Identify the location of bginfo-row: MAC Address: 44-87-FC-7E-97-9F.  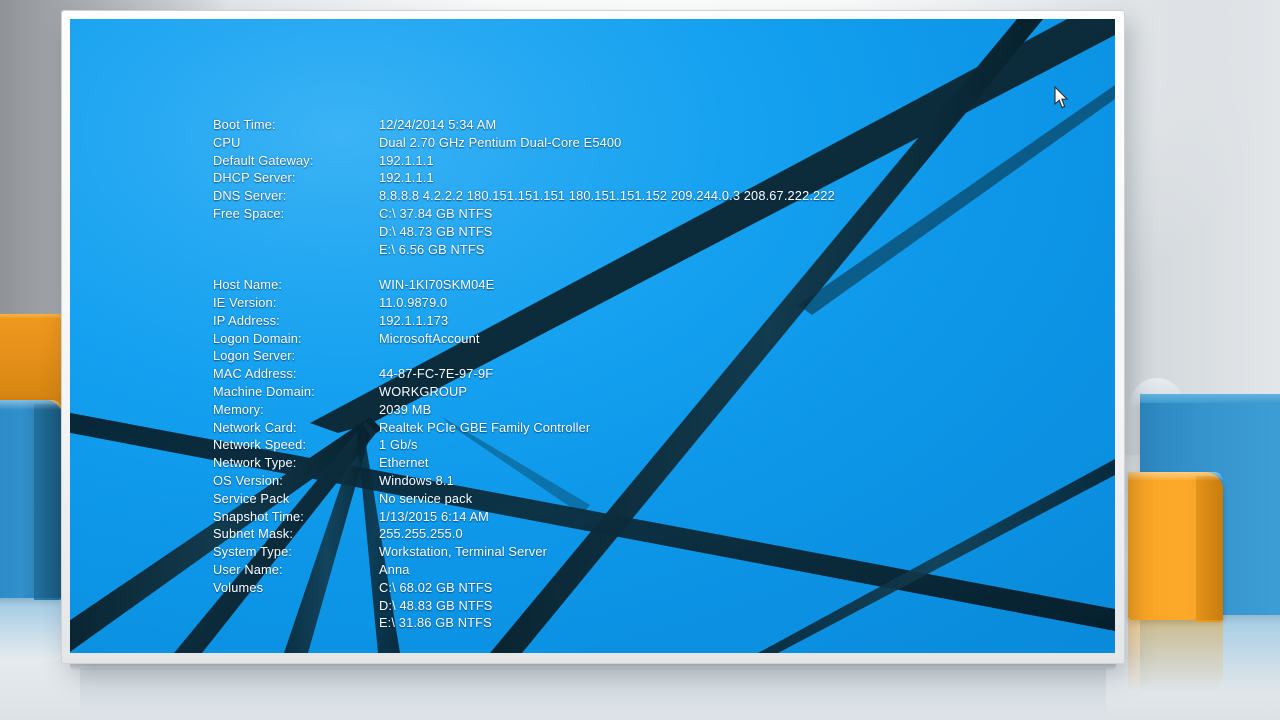
(524, 374).